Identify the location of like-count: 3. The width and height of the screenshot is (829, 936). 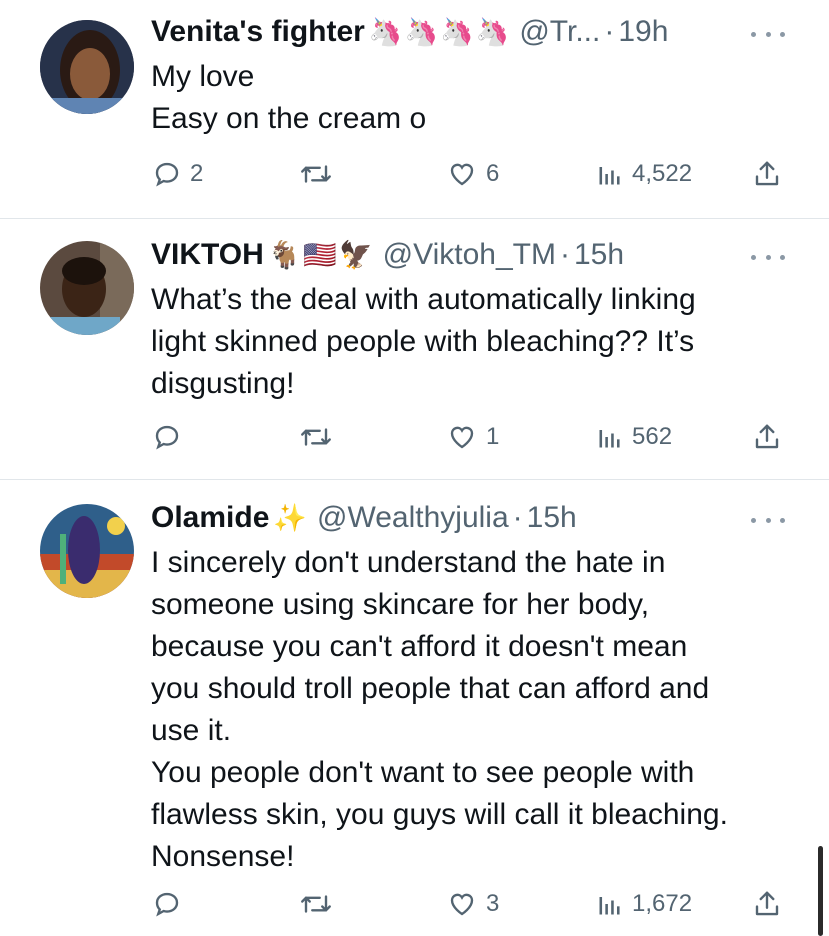
(493, 903).